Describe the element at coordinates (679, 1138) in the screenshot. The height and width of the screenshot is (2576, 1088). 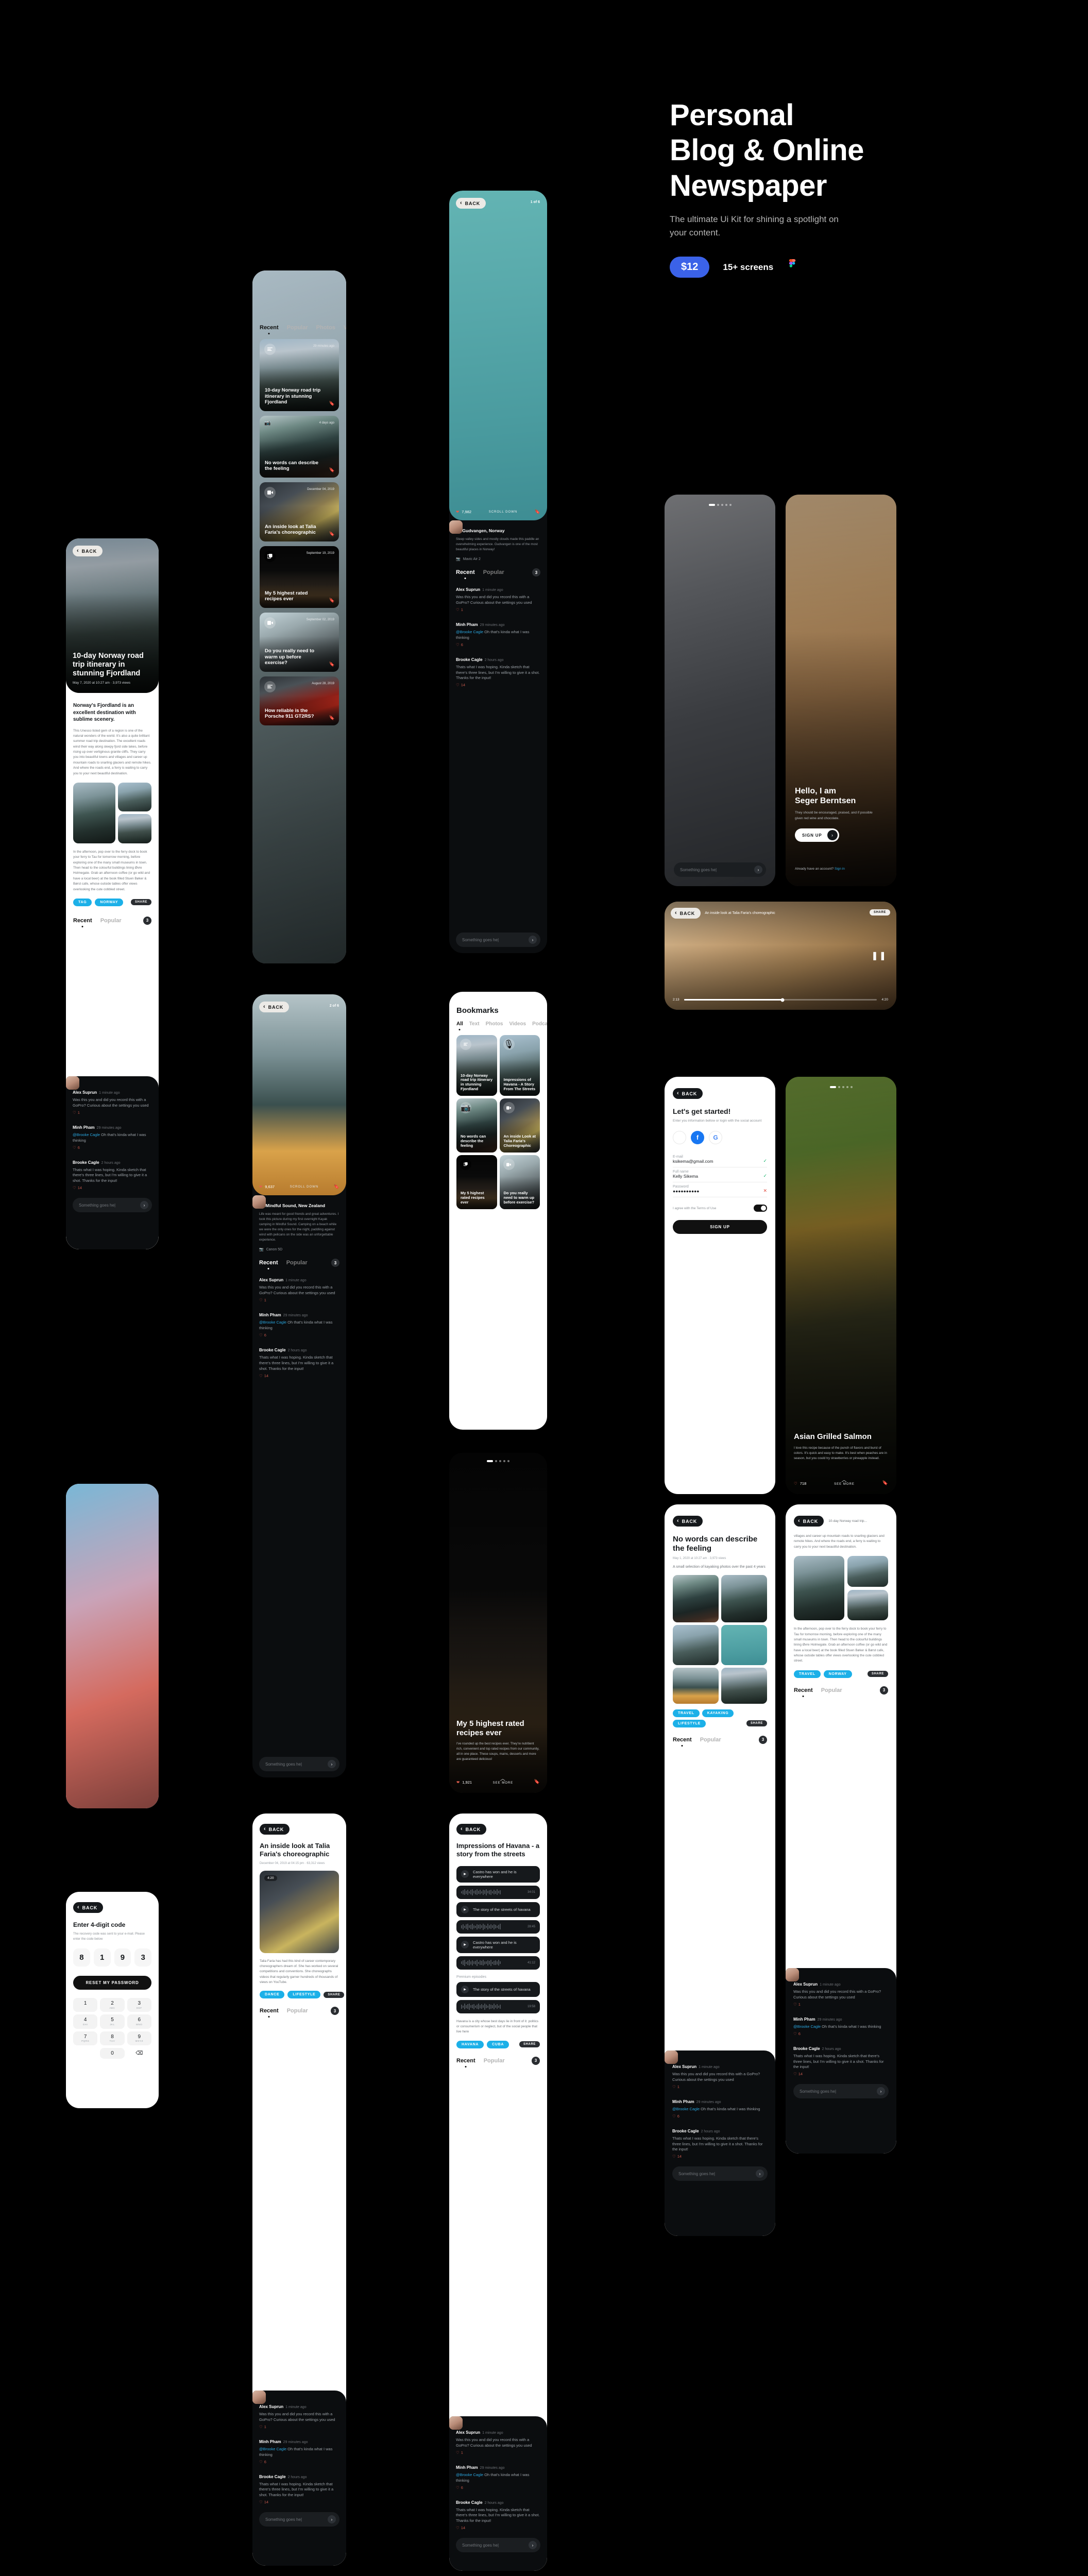
I see `apple-icon` at that location.